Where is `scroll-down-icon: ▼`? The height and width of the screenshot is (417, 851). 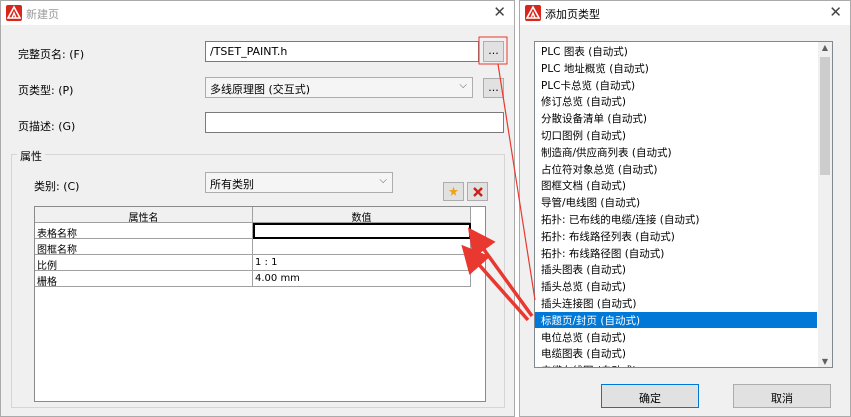 scroll-down-icon: ▼ is located at coordinates (825, 361).